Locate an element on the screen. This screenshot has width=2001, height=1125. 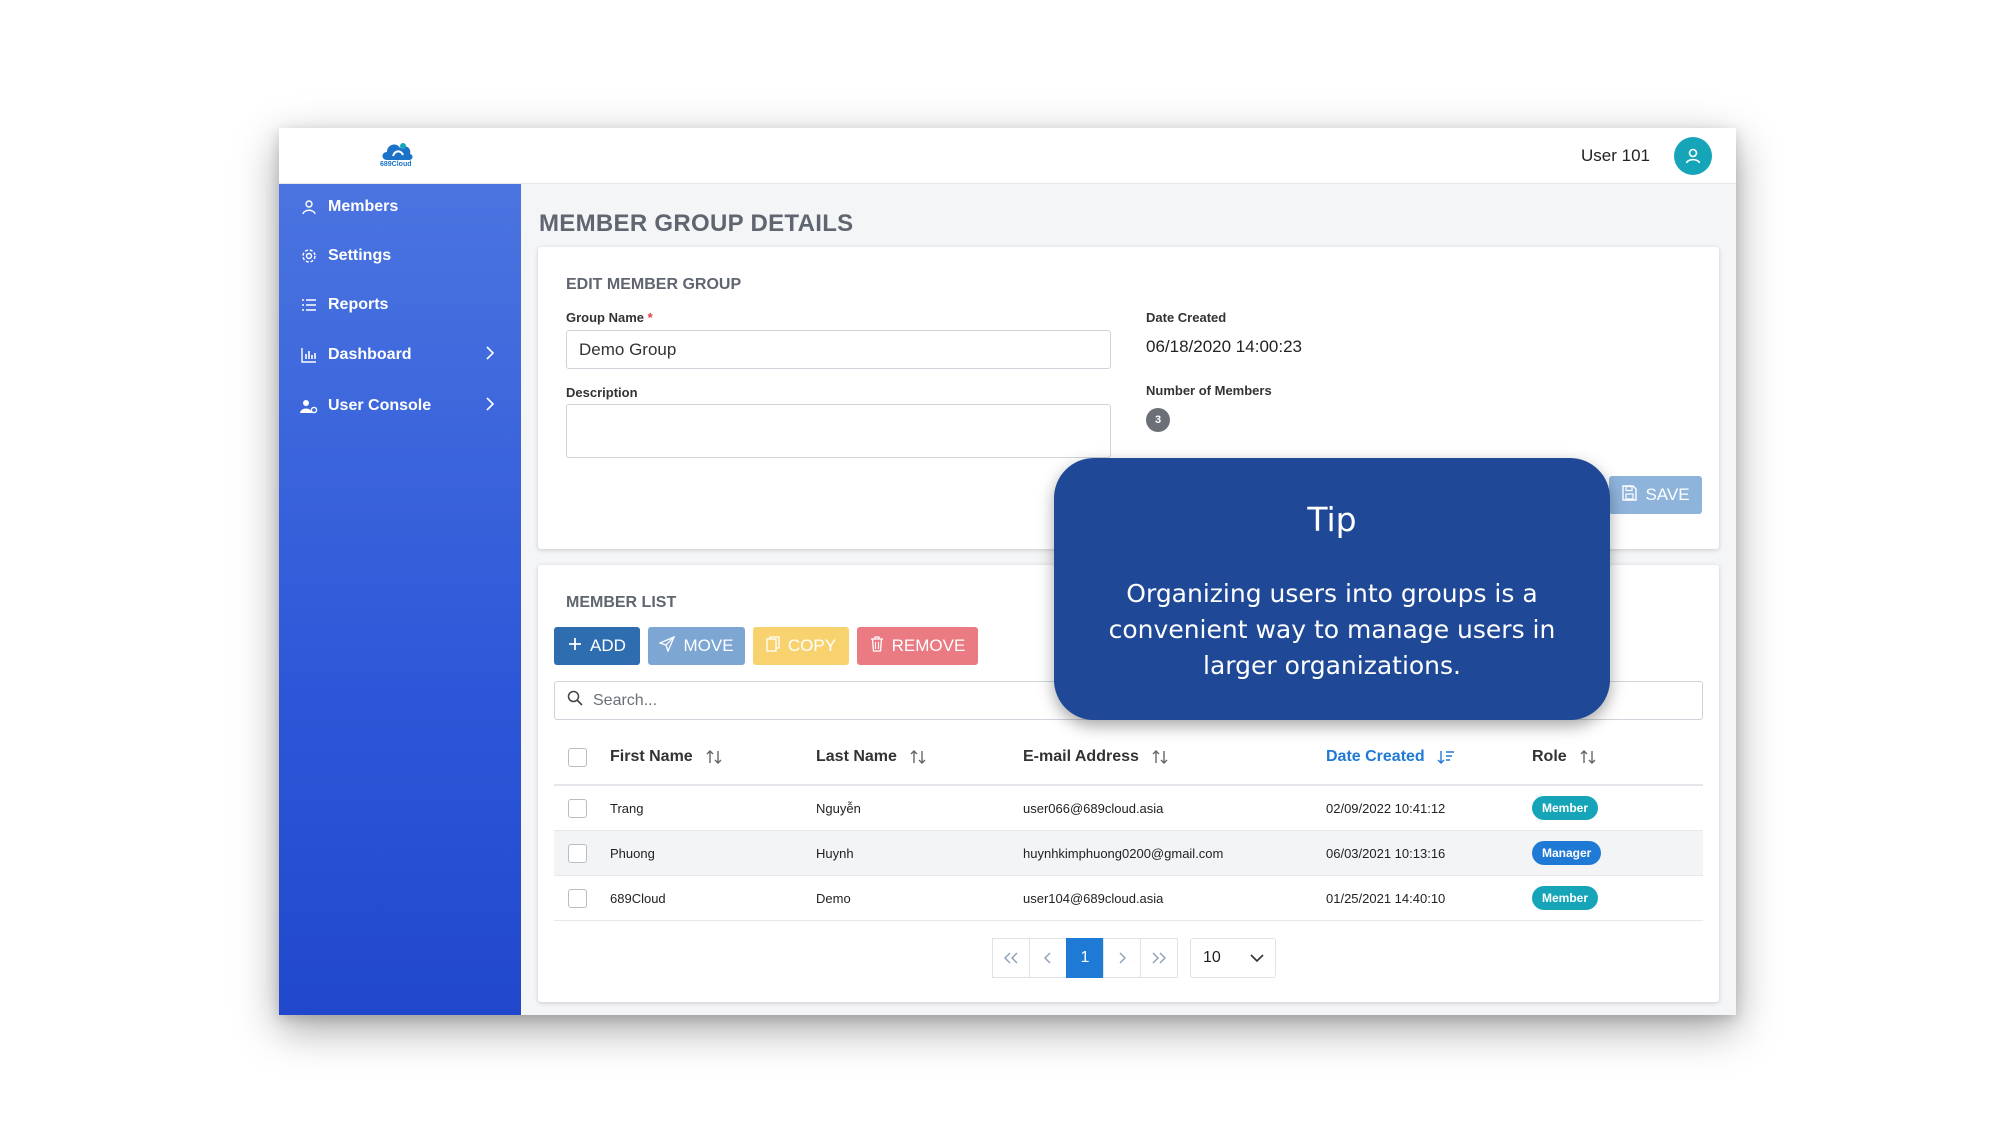
sidebar-item-label: Dashboard is located at coordinates (370, 354).